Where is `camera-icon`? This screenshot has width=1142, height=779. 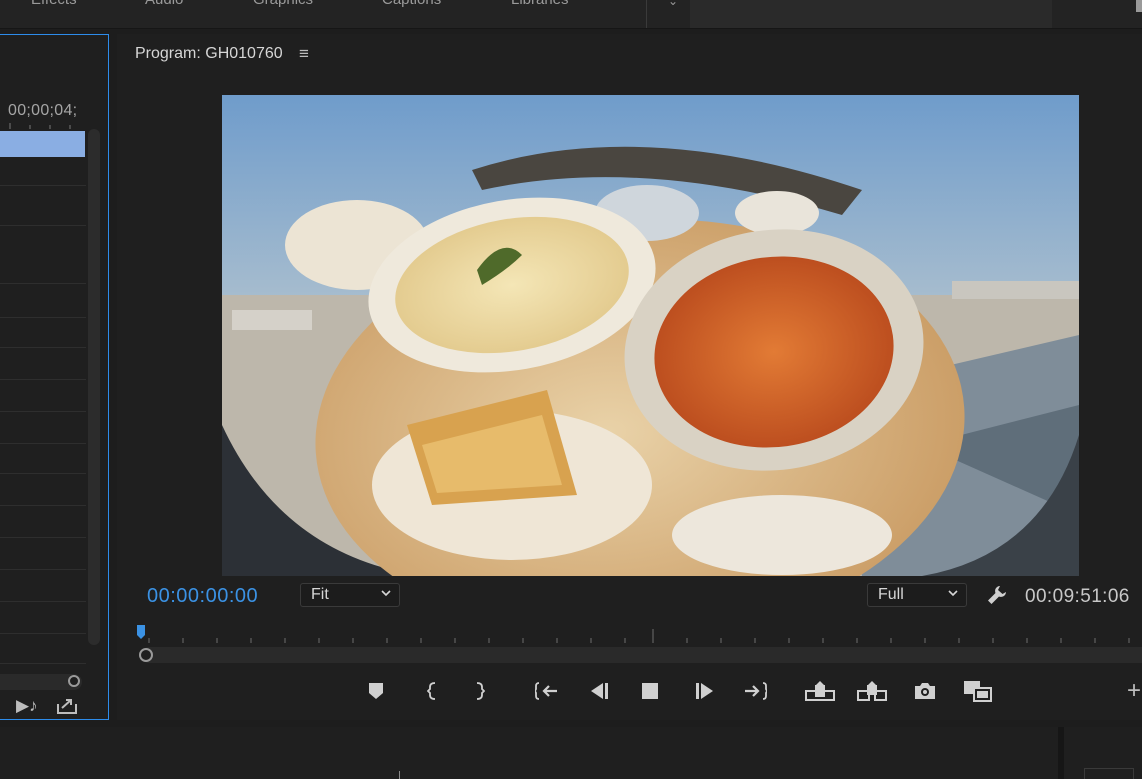
camera-icon is located at coordinates (925, 691).